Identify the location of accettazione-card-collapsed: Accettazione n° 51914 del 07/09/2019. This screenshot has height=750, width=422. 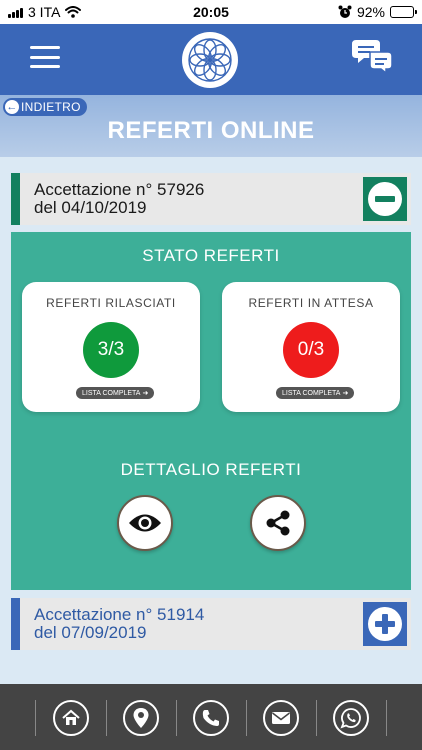
(211, 624).